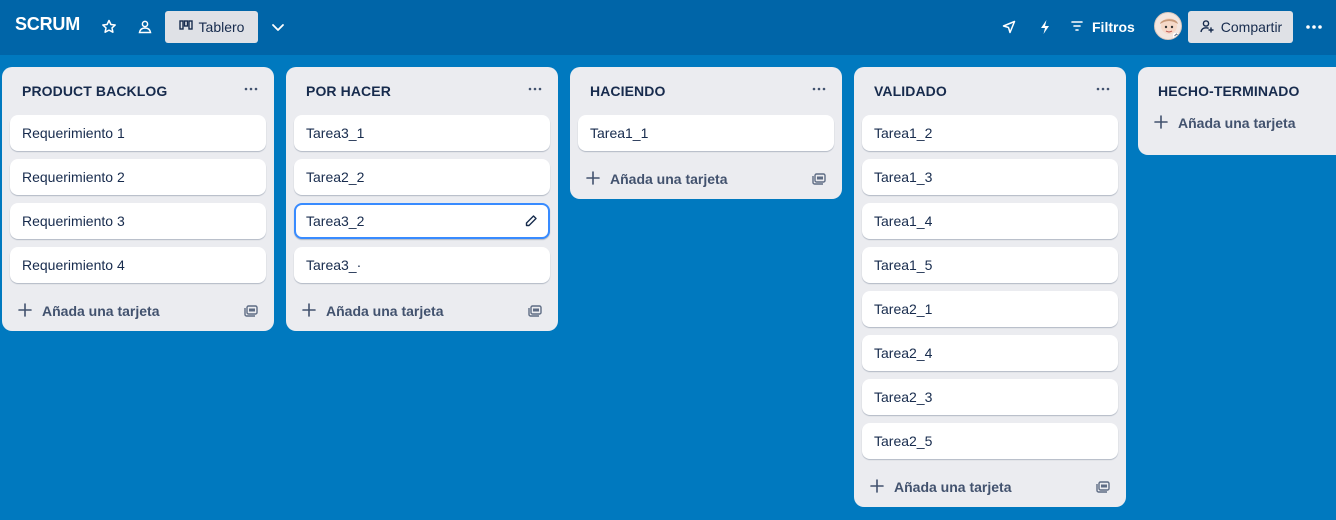  I want to click on list-hecho-terminado: HECHO-TERMINADO Añada una tarjeta, so click(1237, 111).